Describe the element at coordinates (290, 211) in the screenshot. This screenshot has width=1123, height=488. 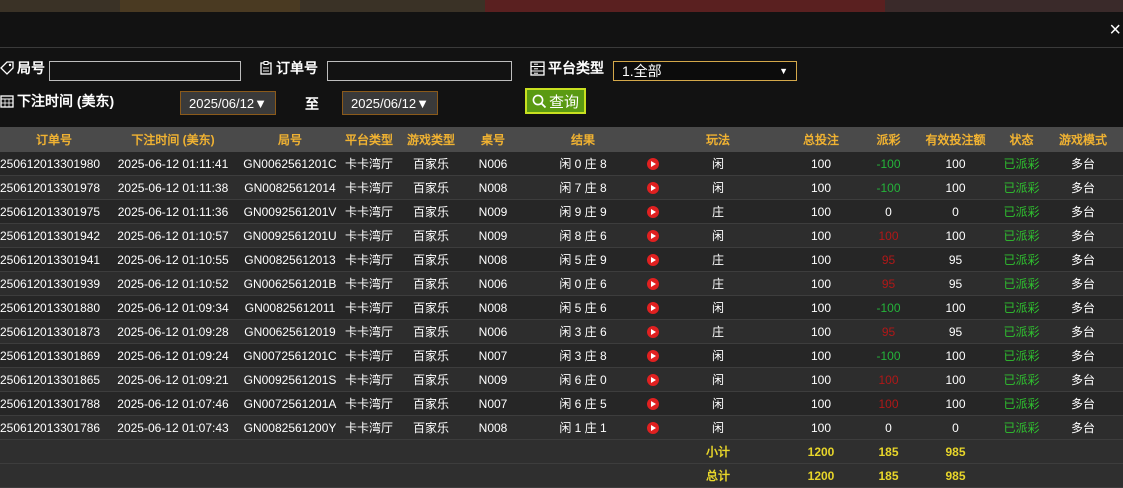
I see `cell-round: GN0092561201V` at that location.